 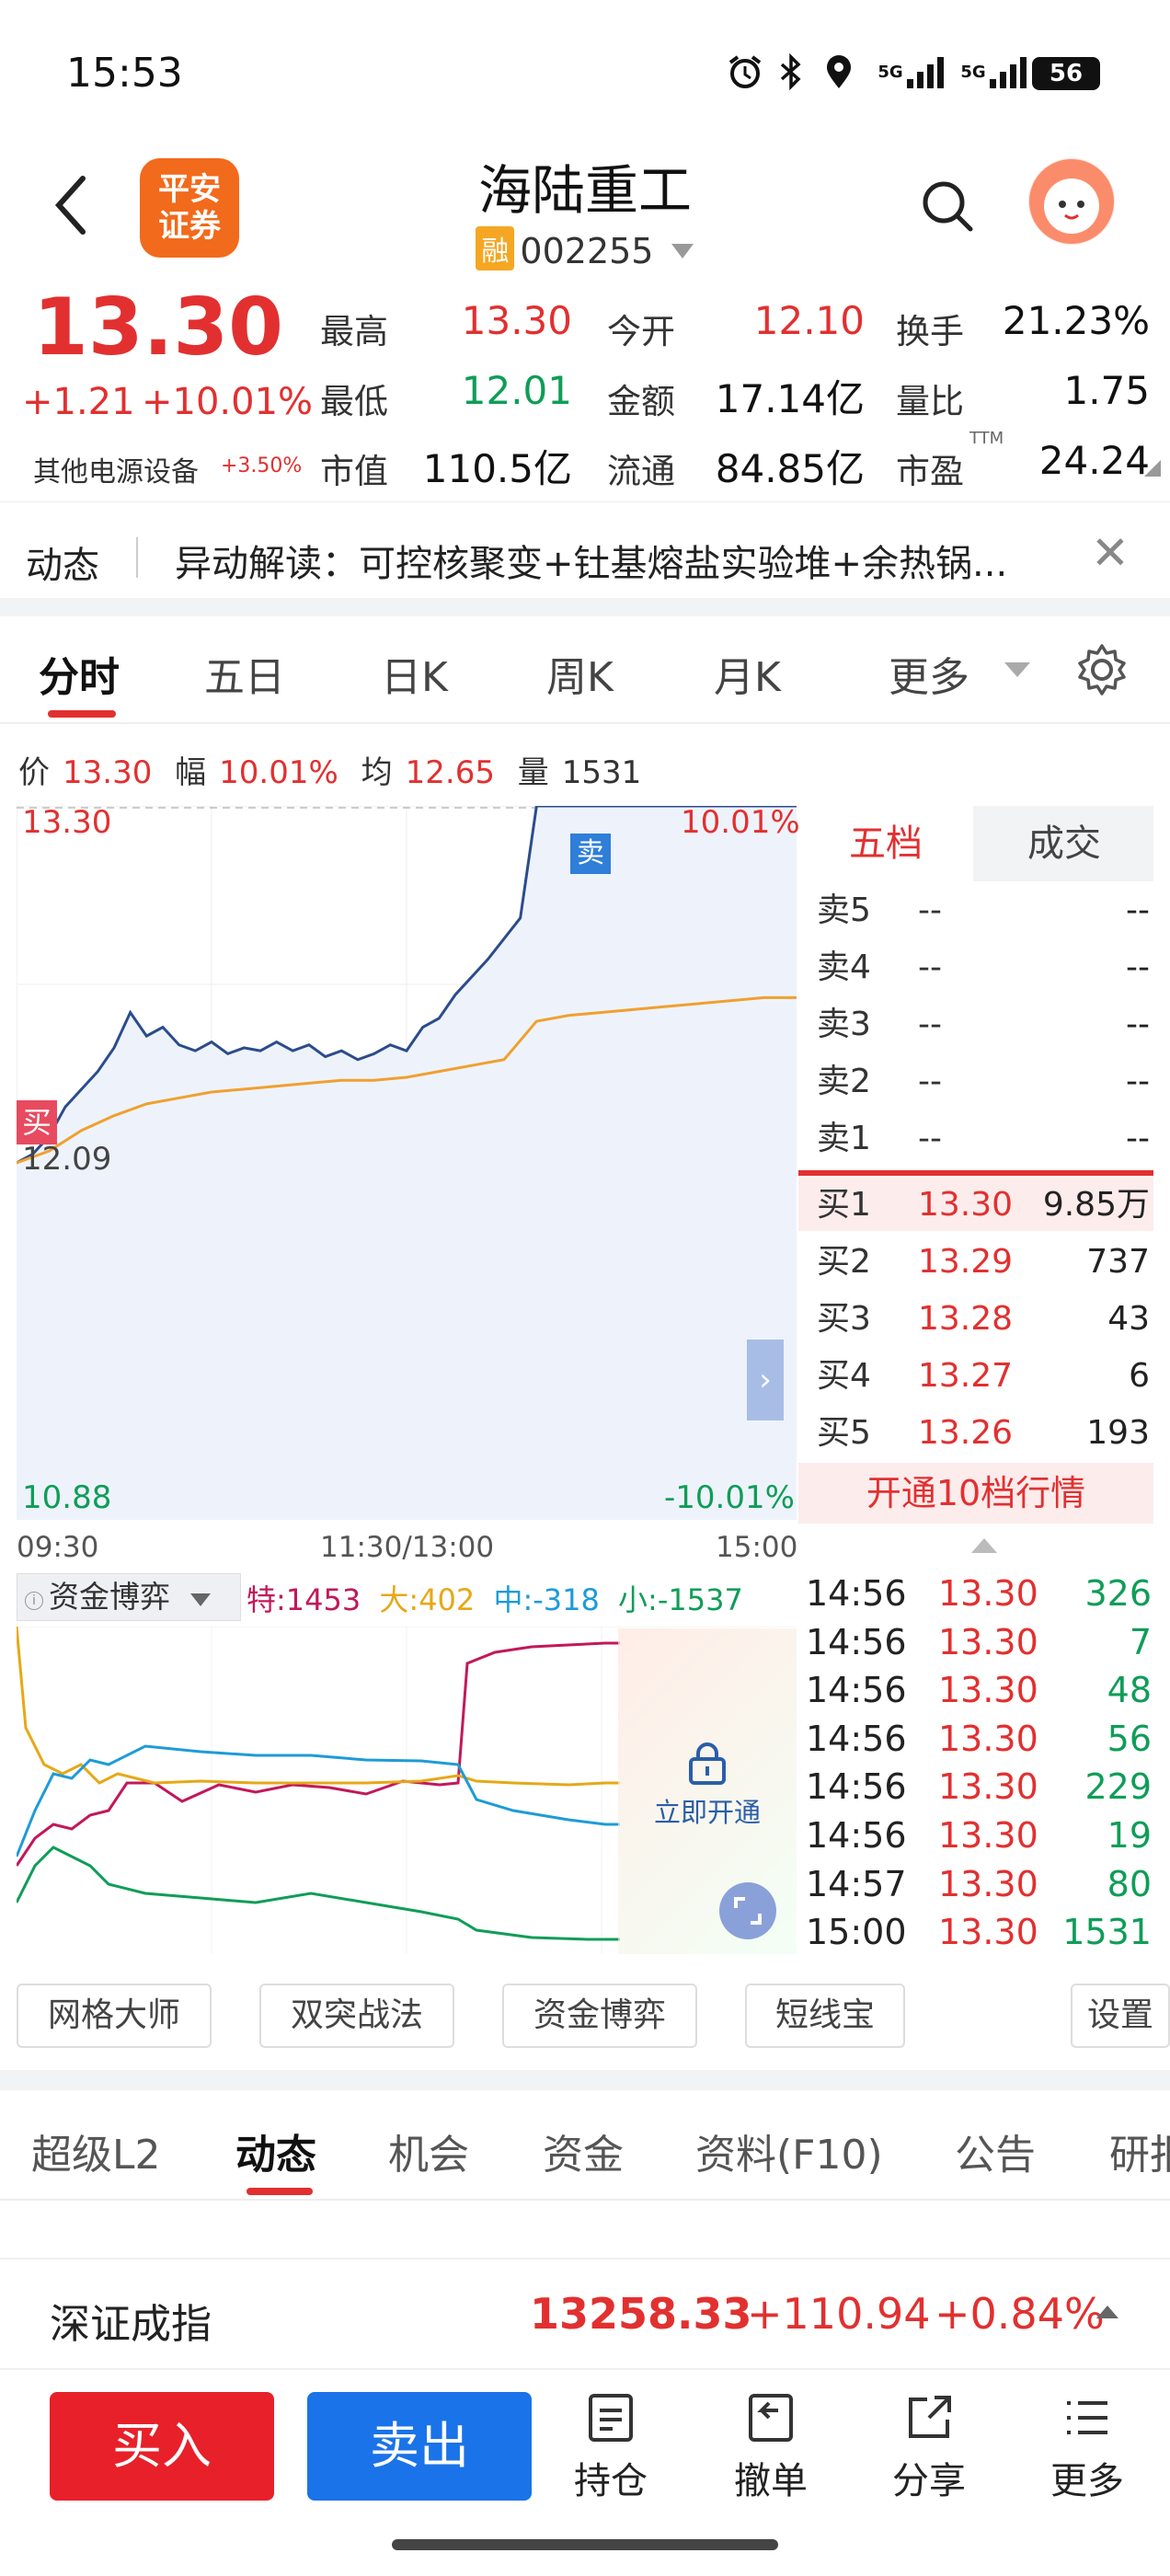 What do you see at coordinates (995, 2151) in the screenshot?
I see `bottom-tab-5: 公告` at bounding box center [995, 2151].